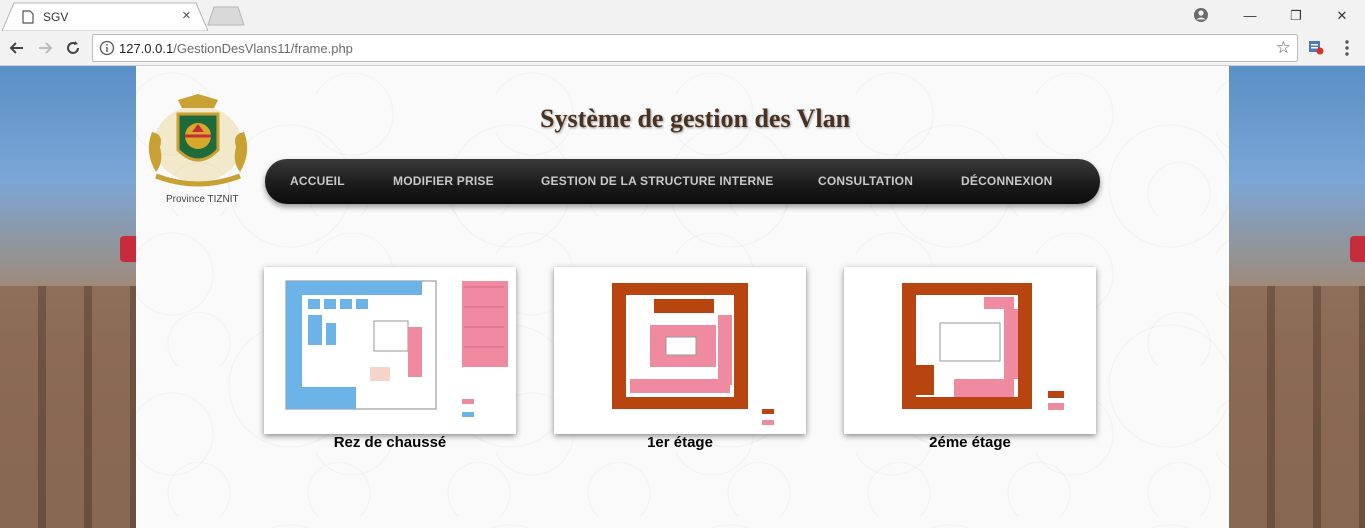 This screenshot has height=528, width=1365. I want to click on page-icon, so click(28, 17).